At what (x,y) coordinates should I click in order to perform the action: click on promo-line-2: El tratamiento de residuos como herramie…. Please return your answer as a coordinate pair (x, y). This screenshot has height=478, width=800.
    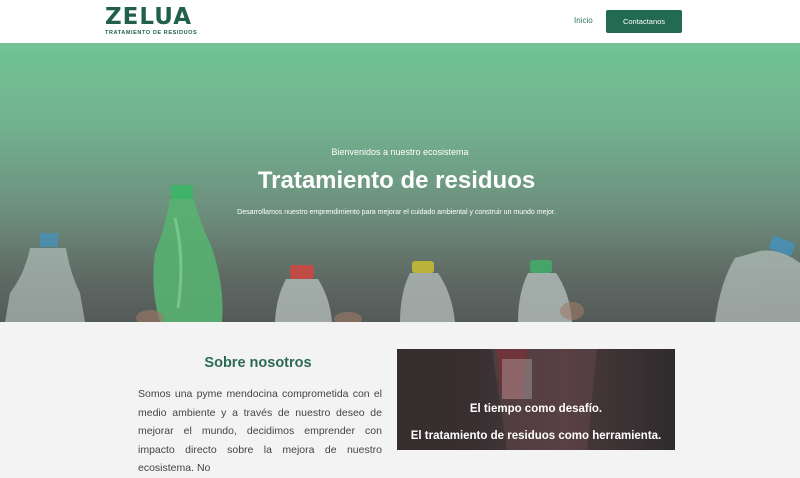
    Looking at the image, I should click on (536, 436).